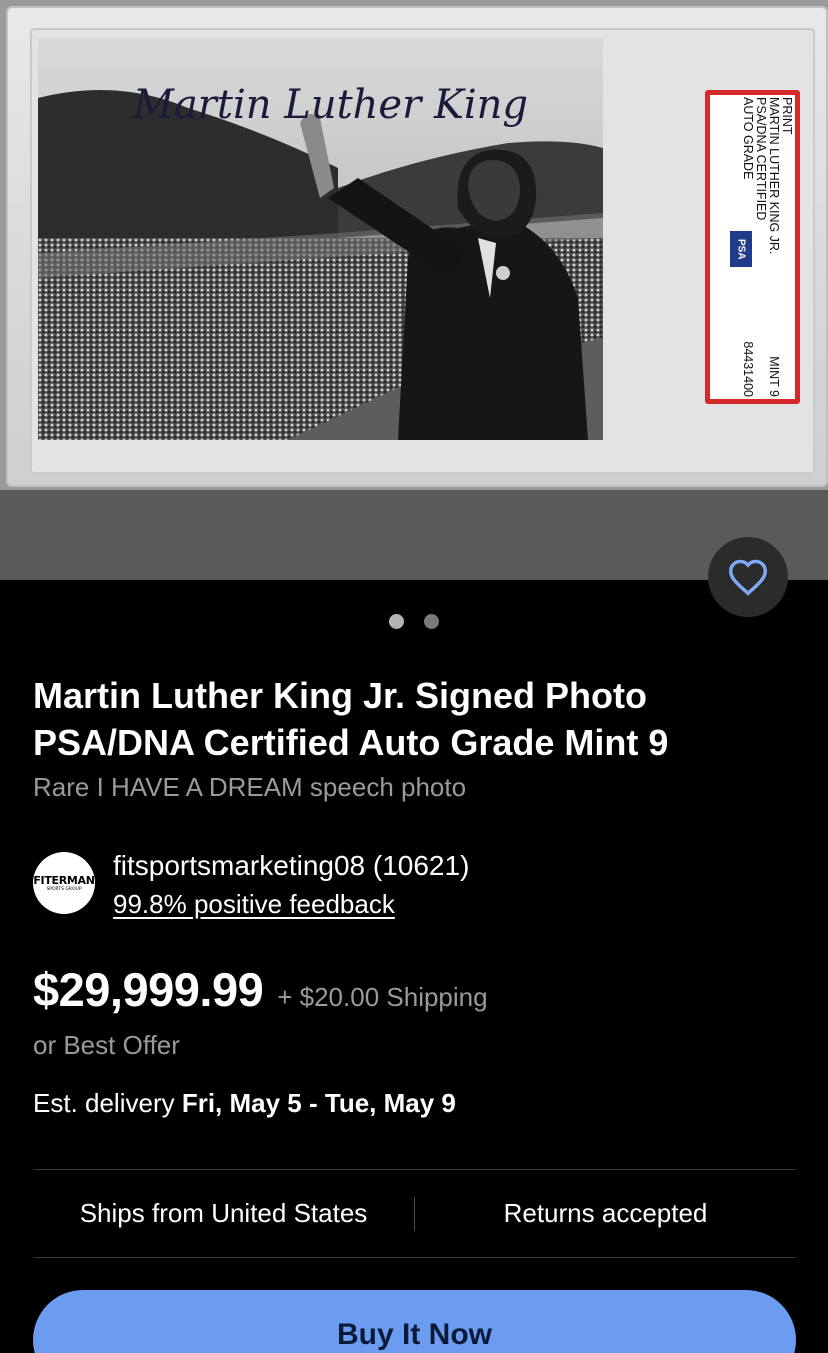 This screenshot has height=1353, width=828. What do you see at coordinates (760, 159) in the screenshot?
I see `label-line3: PSA/DNA CERTIFIED` at bounding box center [760, 159].